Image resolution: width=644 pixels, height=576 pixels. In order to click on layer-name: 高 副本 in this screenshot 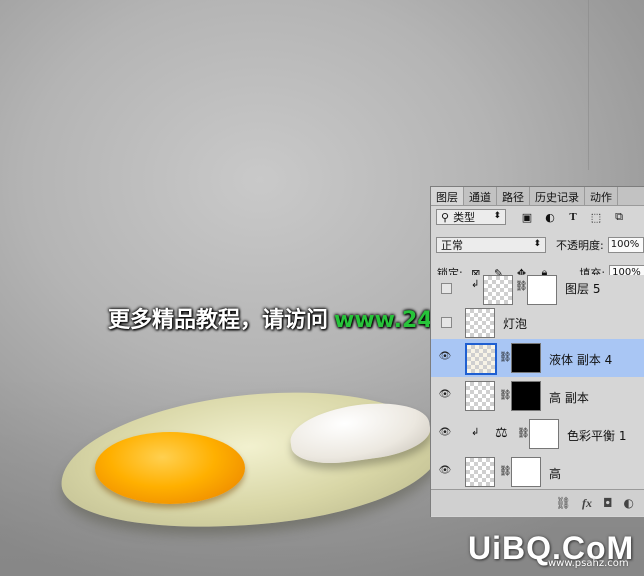, I will do `click(569, 398)`.